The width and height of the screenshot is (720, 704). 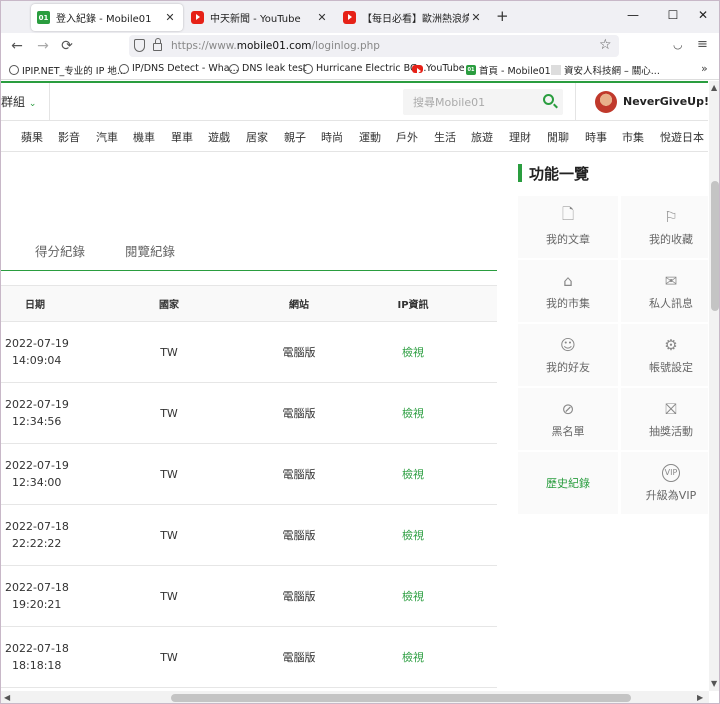 What do you see at coordinates (568, 419) in the screenshot?
I see `feature-blacklist: ⊘ 黑名單` at bounding box center [568, 419].